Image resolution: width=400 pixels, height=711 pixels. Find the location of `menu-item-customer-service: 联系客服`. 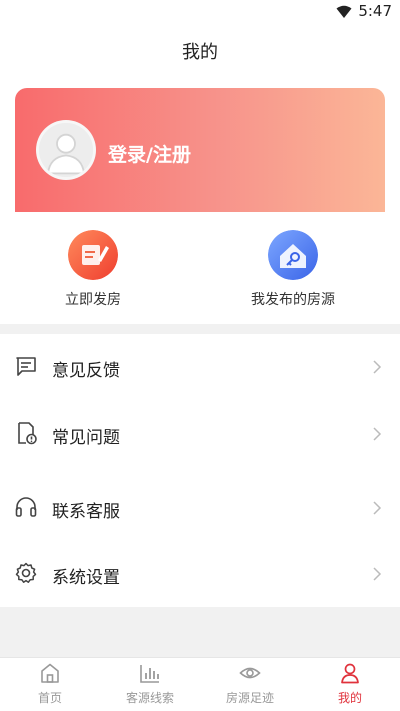

menu-item-customer-service: 联系客服 is located at coordinates (200, 508).